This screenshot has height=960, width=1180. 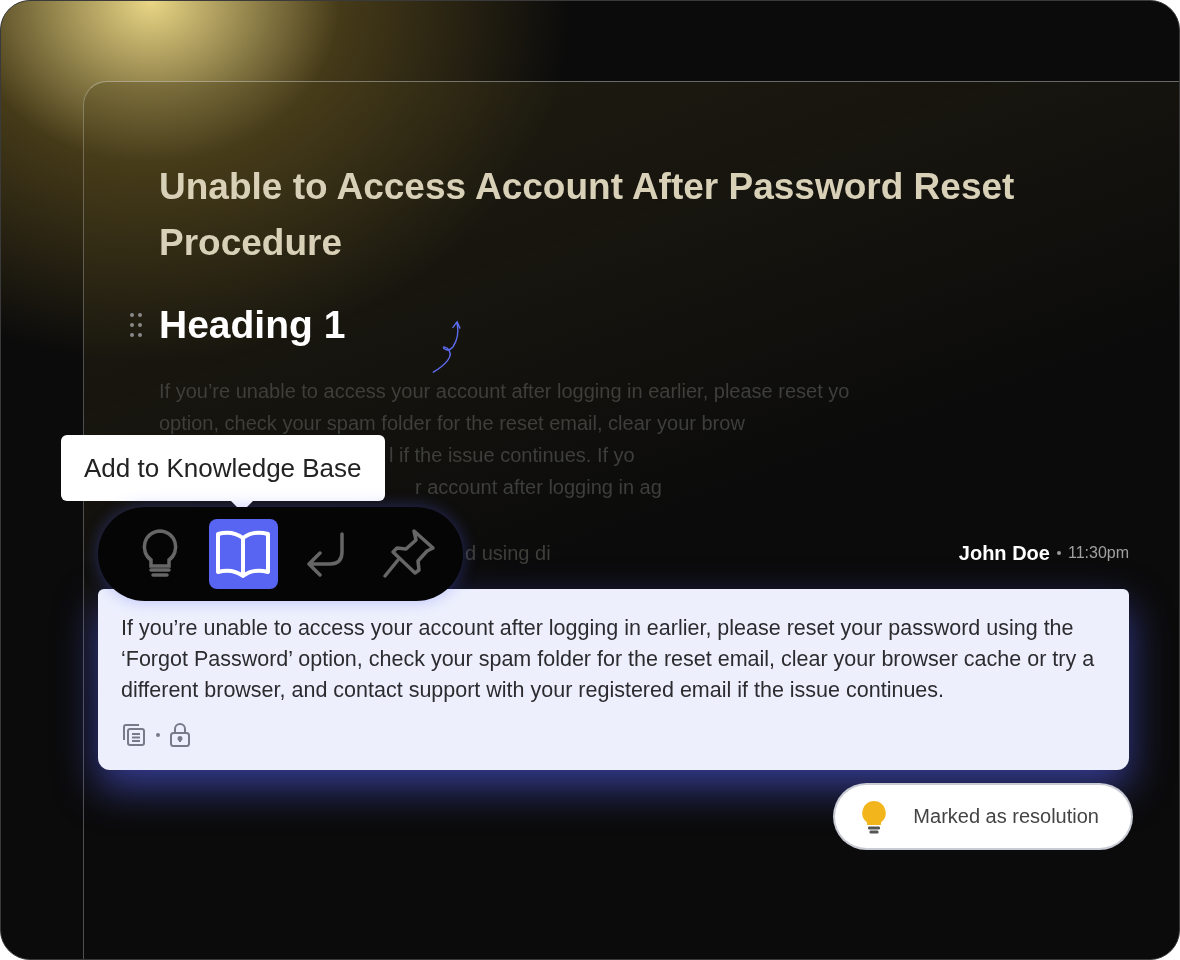 What do you see at coordinates (180, 735) in the screenshot?
I see `lock-icon` at bounding box center [180, 735].